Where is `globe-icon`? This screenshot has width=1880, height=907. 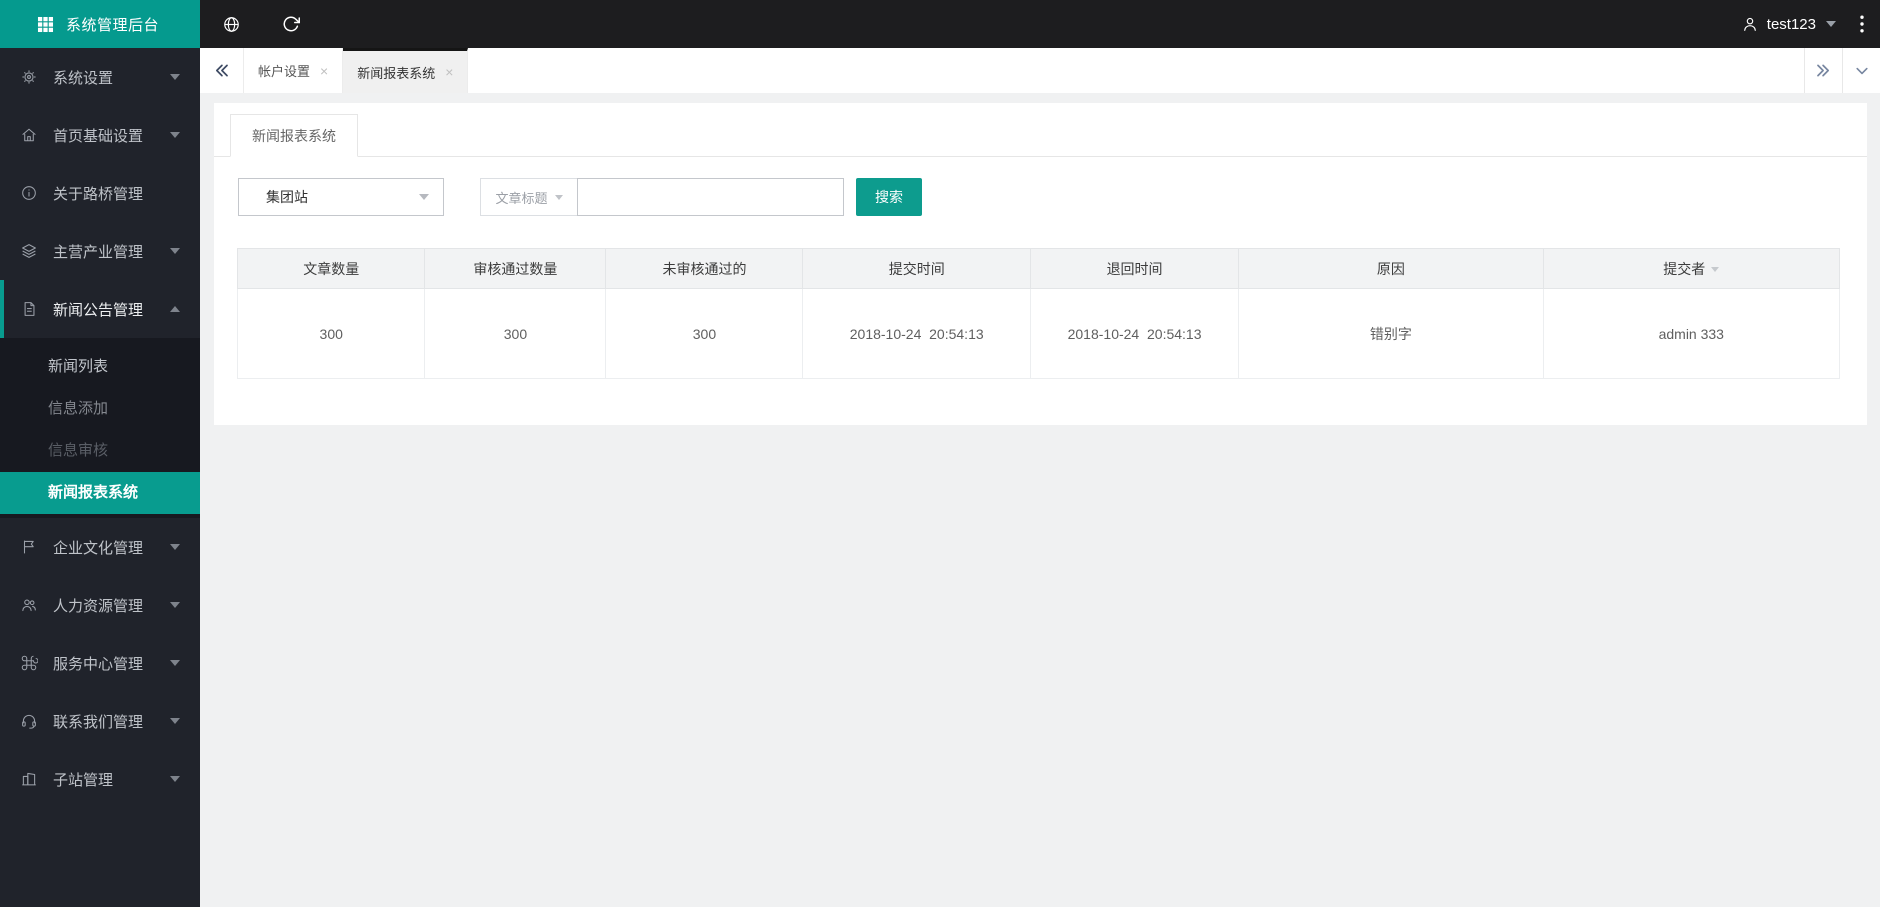 globe-icon is located at coordinates (231, 24).